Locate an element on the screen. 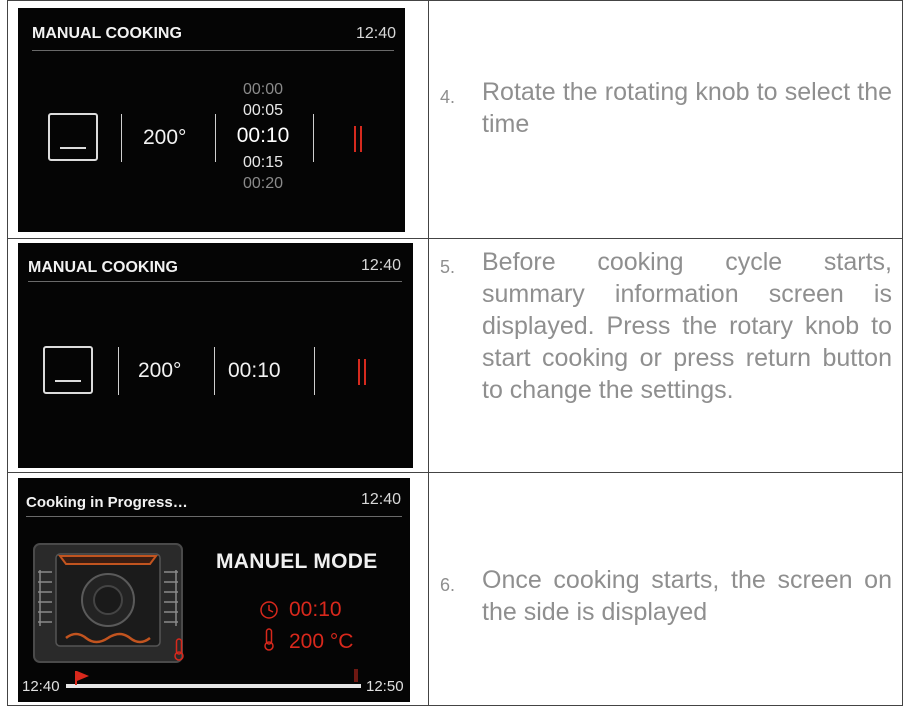 The image size is (905, 708). oven-screen-summary: MANUAL COOKING 12:40 200° 00:10 is located at coordinates (215, 355).